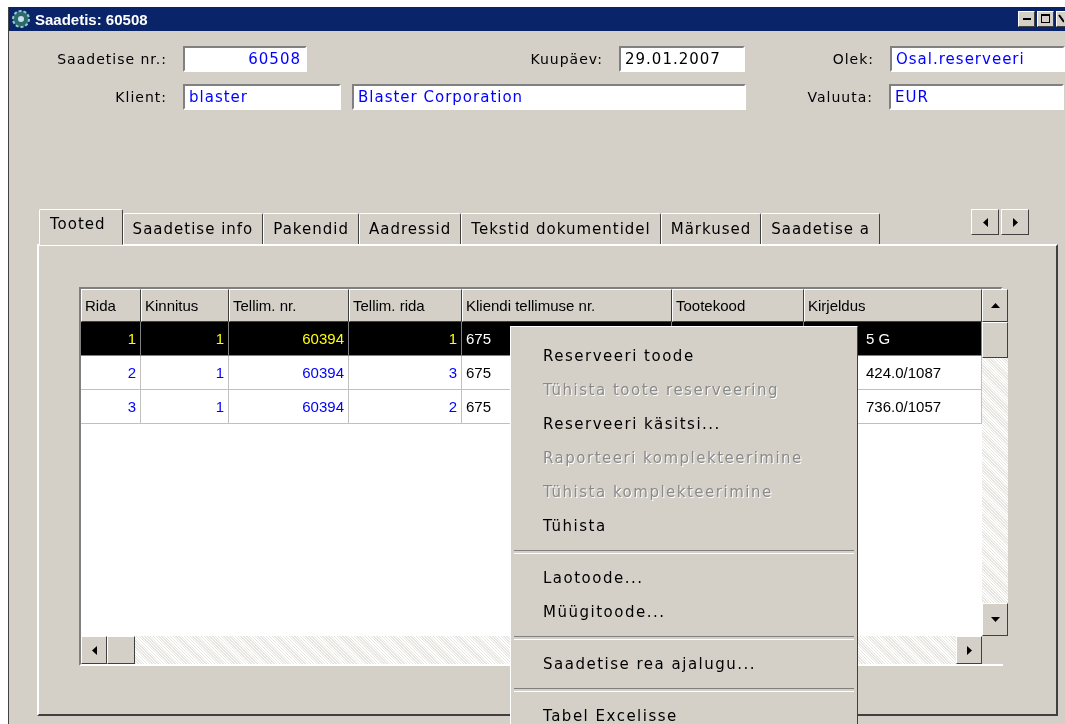 The height and width of the screenshot is (724, 1065). What do you see at coordinates (995, 340) in the screenshot?
I see `scroll-thumb` at bounding box center [995, 340].